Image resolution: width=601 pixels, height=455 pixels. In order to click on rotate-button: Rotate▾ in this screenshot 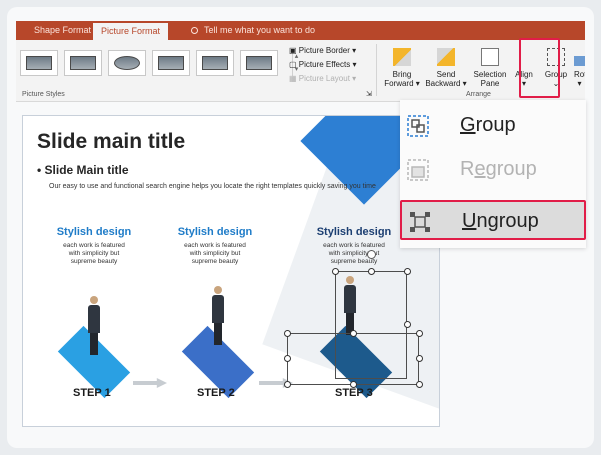, I will do `click(579, 68)`.